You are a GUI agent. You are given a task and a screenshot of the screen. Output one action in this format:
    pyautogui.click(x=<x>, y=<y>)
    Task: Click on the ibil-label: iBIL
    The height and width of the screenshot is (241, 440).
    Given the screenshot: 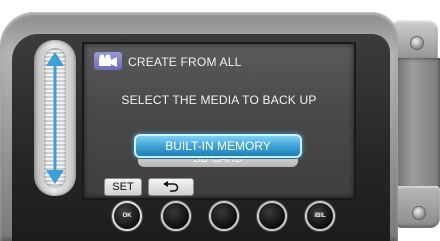 What is the action you would take?
    pyautogui.click(x=320, y=216)
    